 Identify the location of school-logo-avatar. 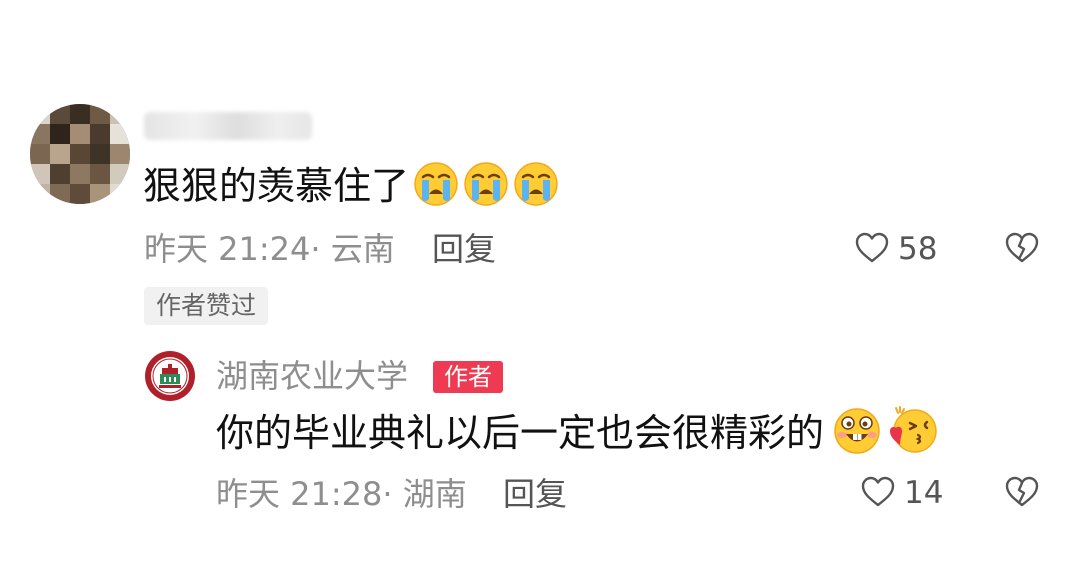
(170, 376).